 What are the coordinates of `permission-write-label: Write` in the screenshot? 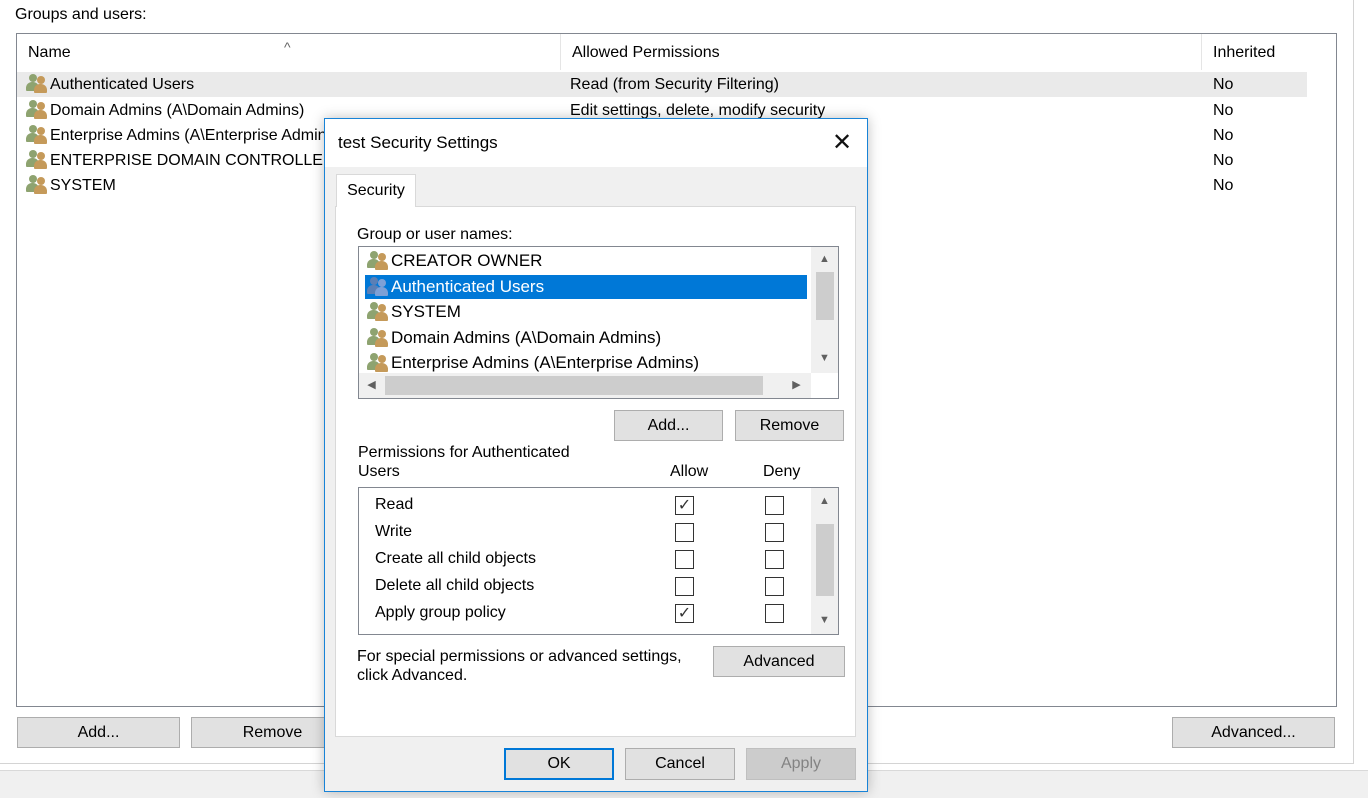 It's located at (394, 531).